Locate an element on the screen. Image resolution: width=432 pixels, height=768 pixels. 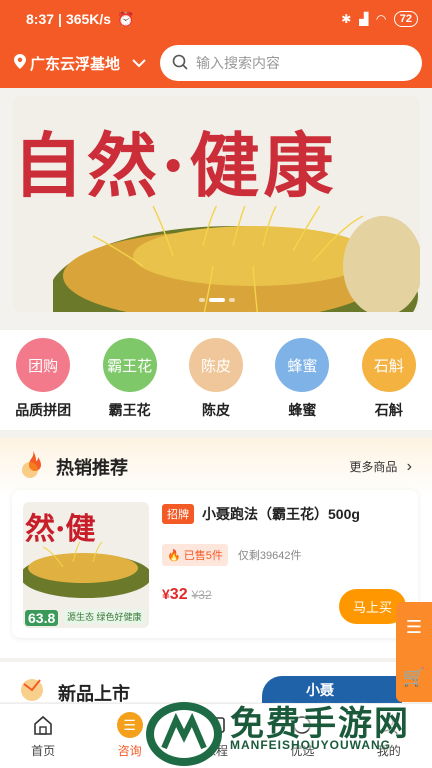
search-icon is located at coordinates (180, 63).